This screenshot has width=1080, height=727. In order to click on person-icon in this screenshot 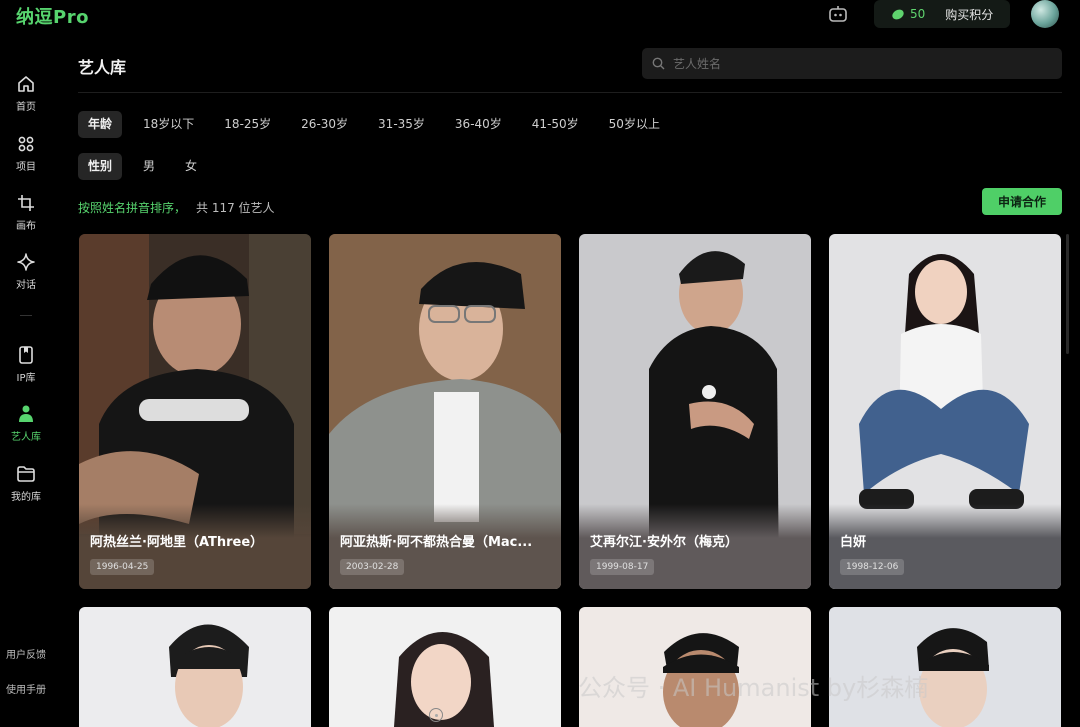, I will do `click(26, 413)`.